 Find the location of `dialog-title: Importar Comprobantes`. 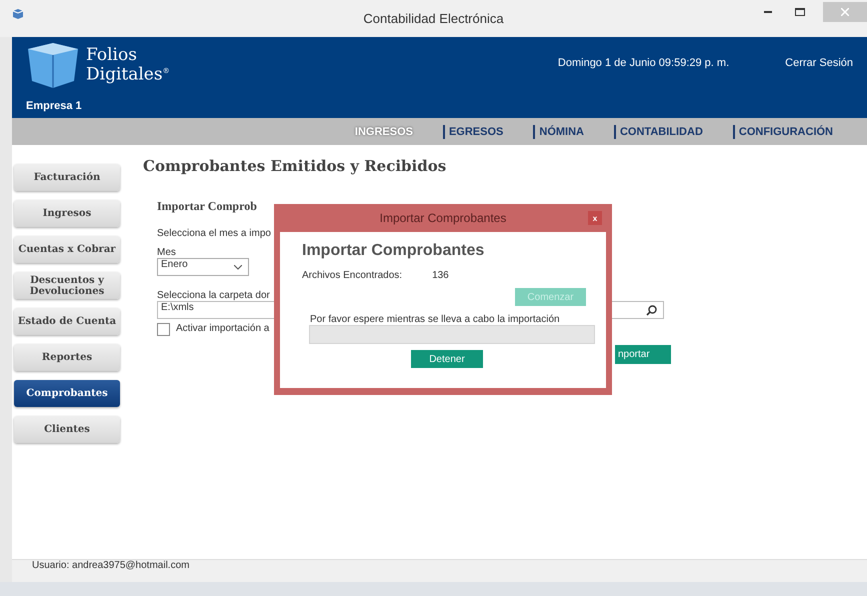

dialog-title: Importar Comprobantes is located at coordinates (443, 218).